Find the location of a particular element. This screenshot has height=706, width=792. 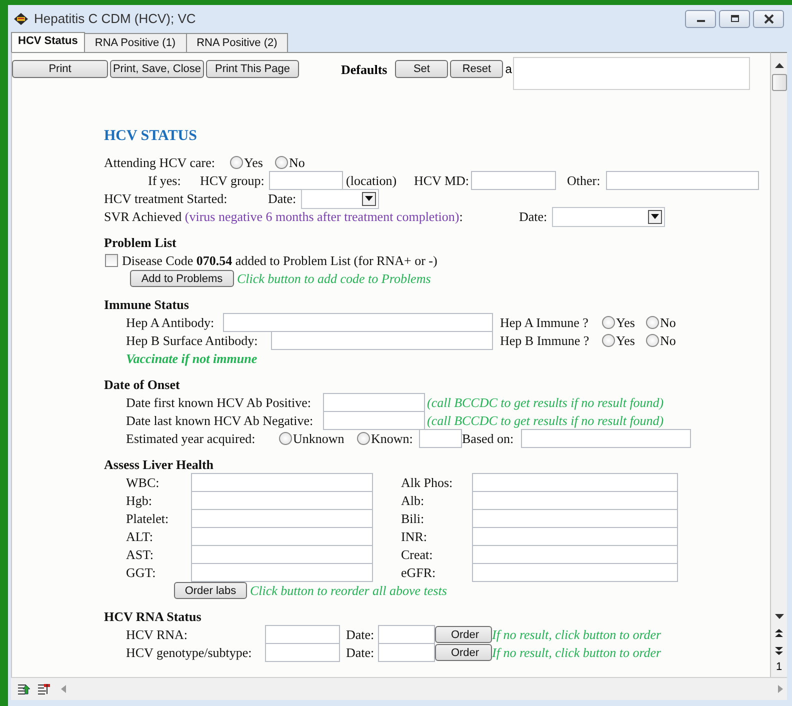

field-label: Estimated year acquired: is located at coordinates (191, 438).